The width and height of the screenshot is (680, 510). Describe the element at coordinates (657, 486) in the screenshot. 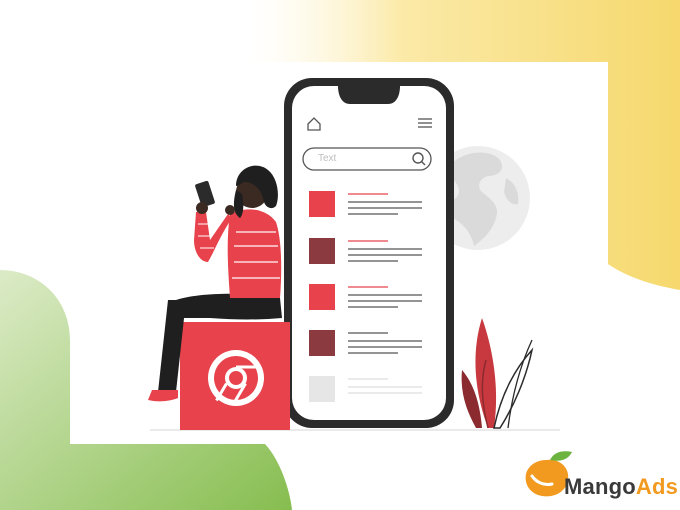

I see `brand-name-part2: Ads` at that location.